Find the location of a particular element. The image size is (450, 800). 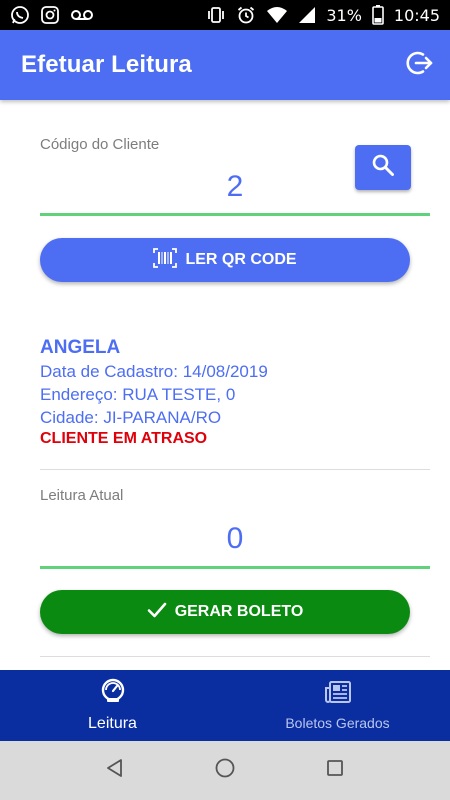

client-code-underline is located at coordinates (235, 214).